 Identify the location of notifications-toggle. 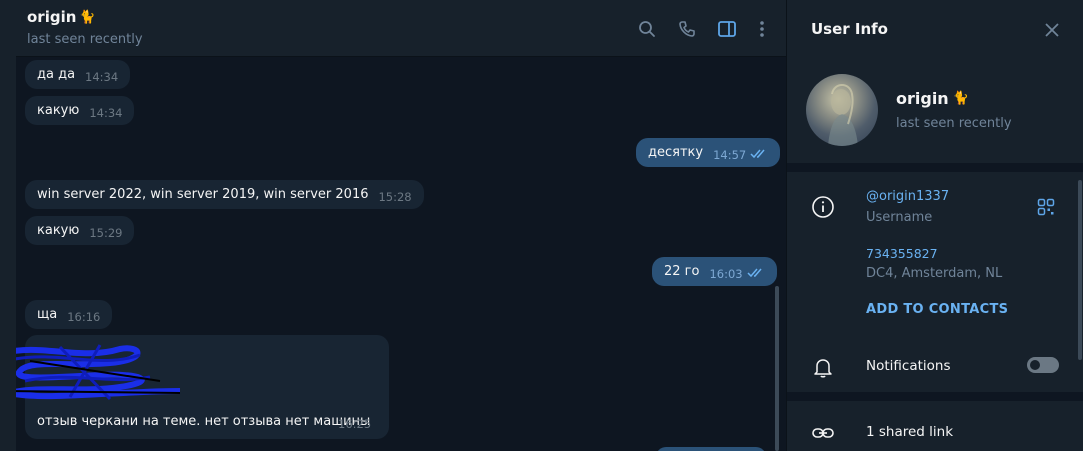
(1043, 365).